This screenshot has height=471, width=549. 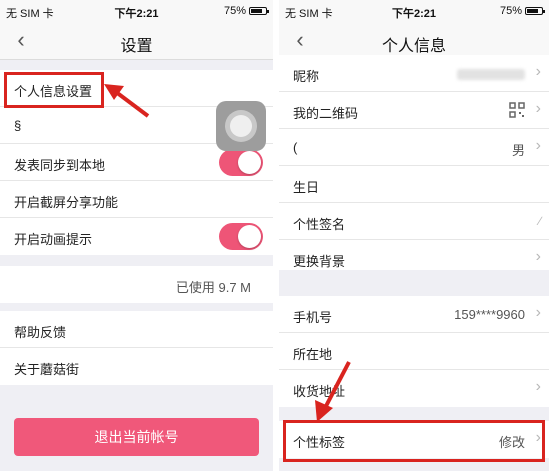 I want to click on qr-code-row: 我的二维码 ›, so click(x=414, y=110).